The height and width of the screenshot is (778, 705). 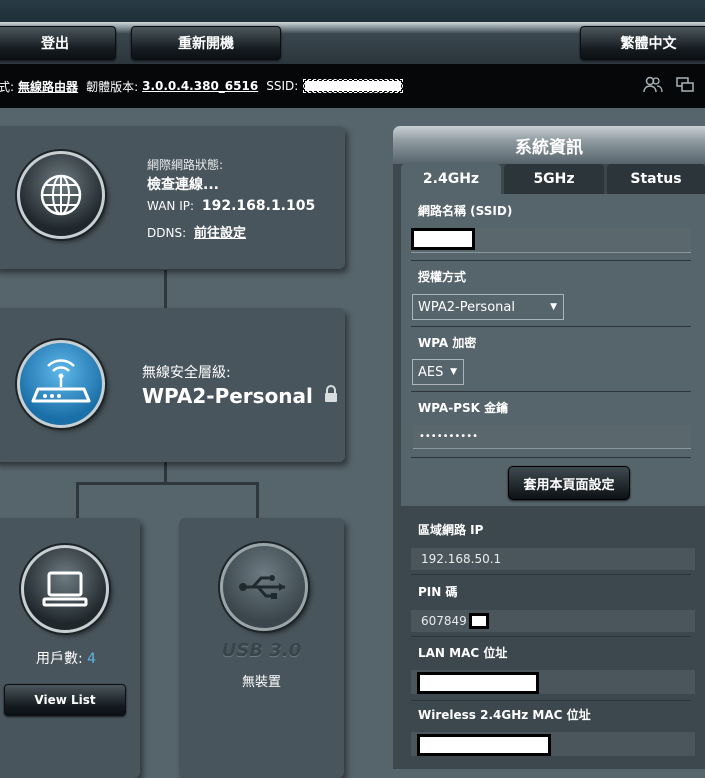 I want to click on computer-icon, so click(x=65, y=589).